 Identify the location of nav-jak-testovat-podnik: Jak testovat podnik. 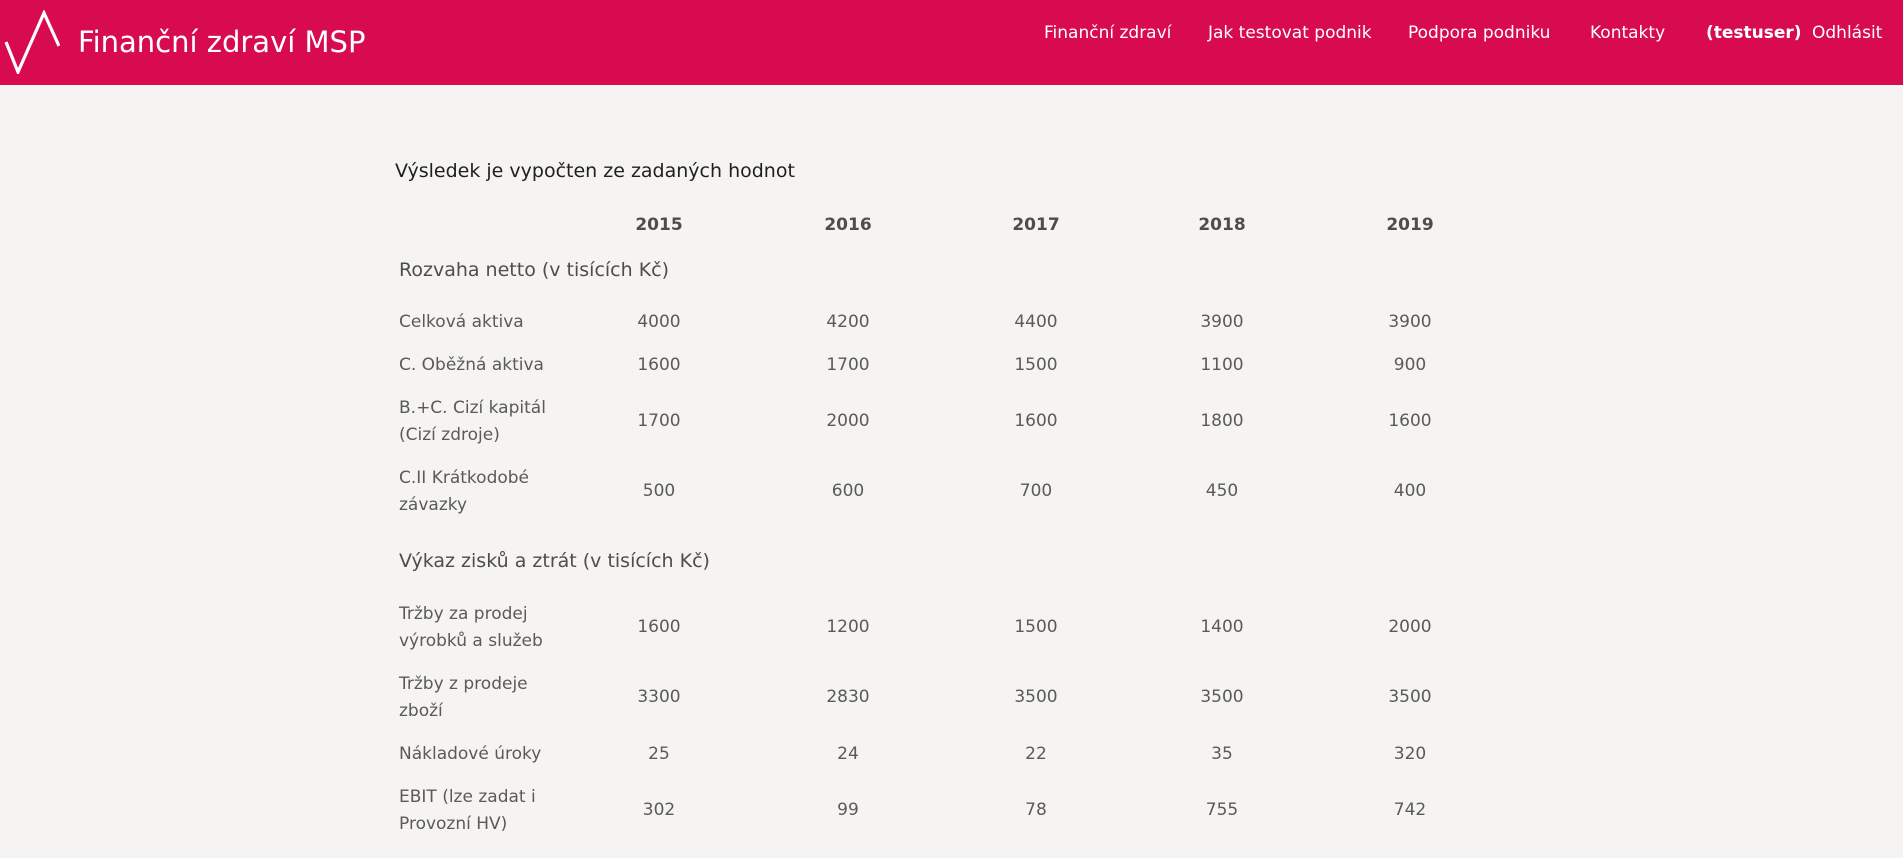
(1290, 33).